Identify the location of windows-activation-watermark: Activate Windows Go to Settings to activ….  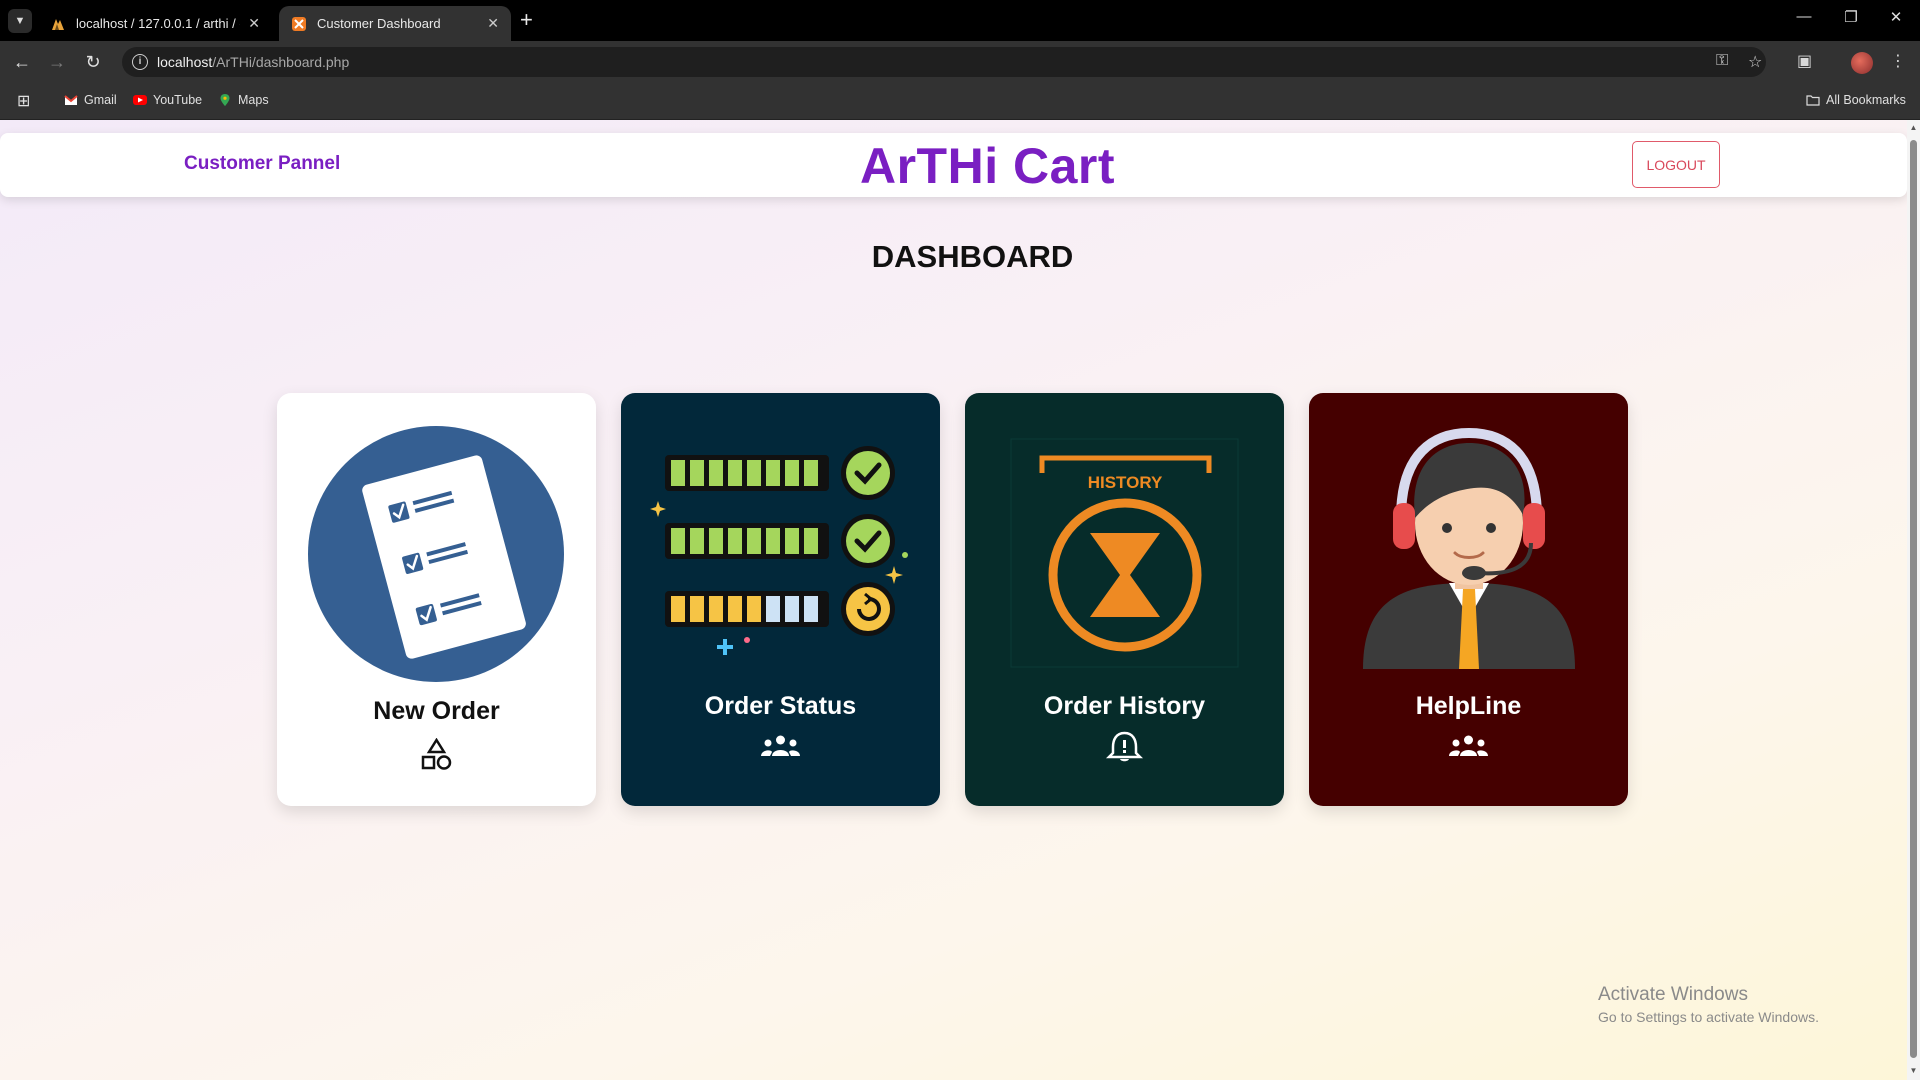
(1708, 1004).